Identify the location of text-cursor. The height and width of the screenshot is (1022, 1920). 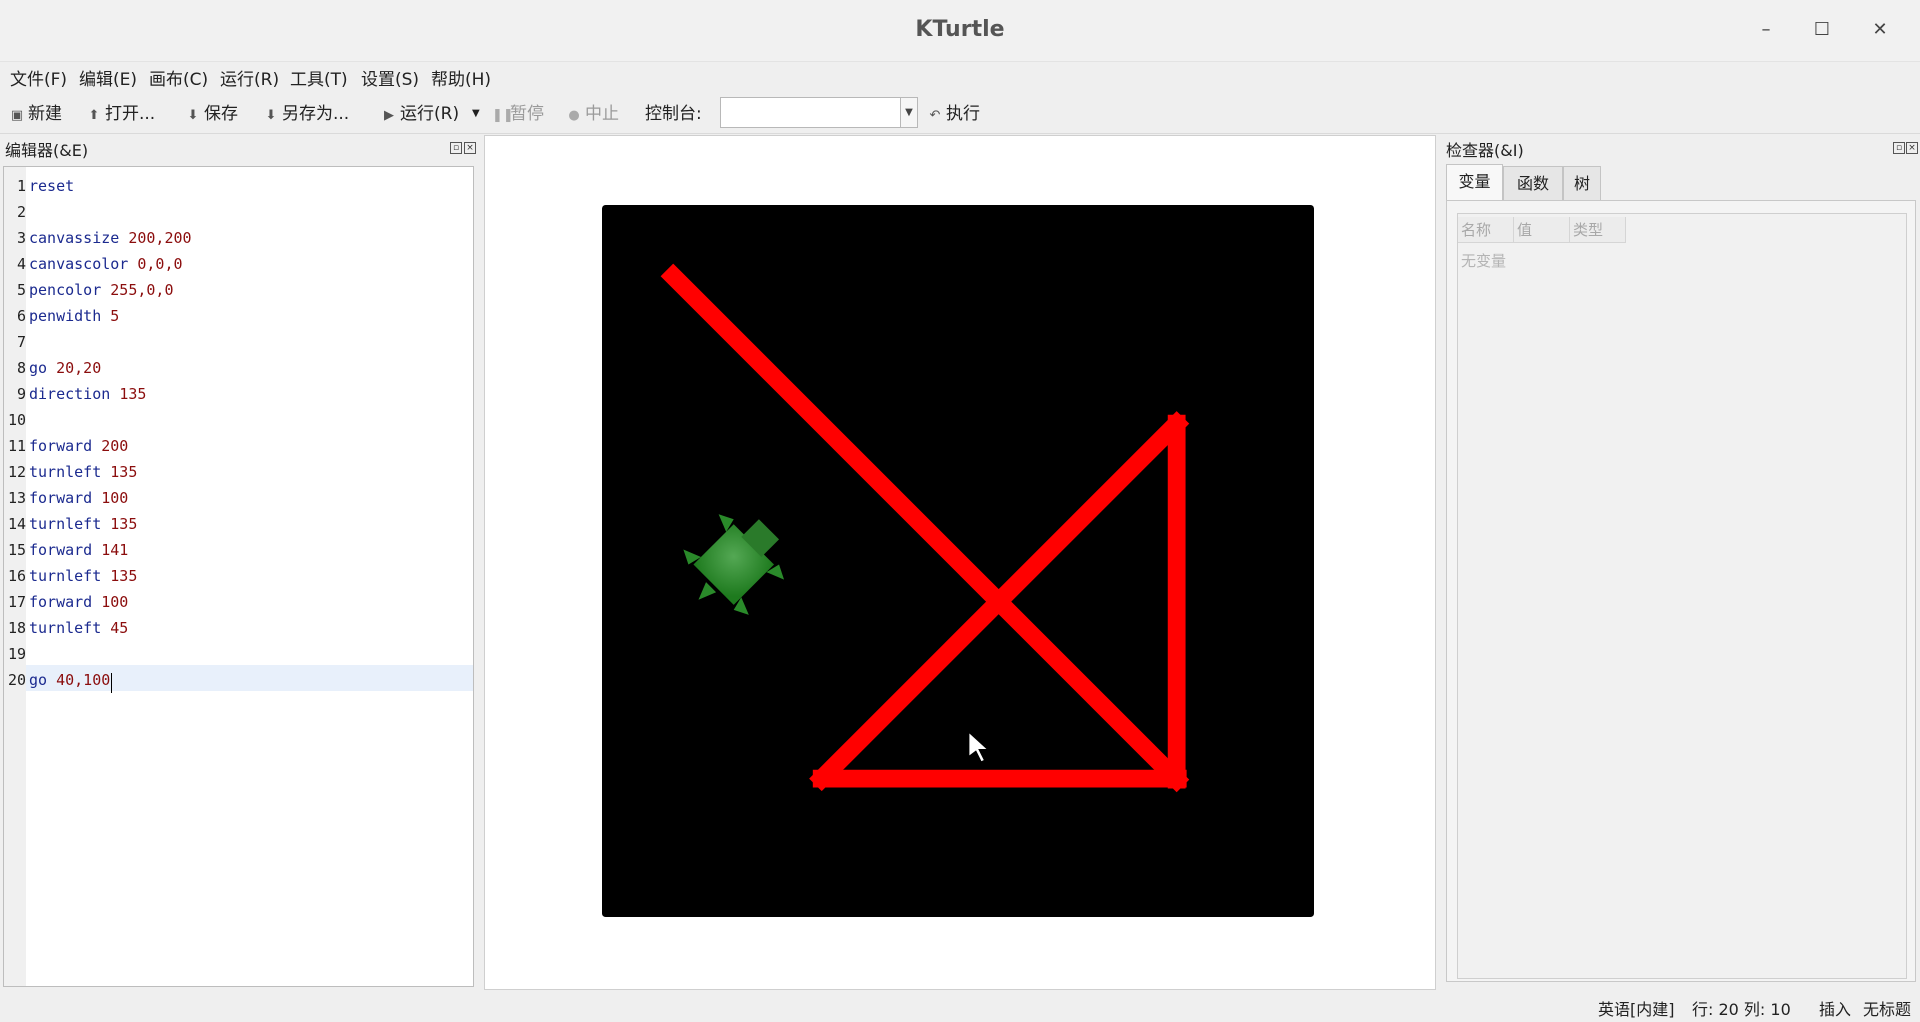
(111, 683).